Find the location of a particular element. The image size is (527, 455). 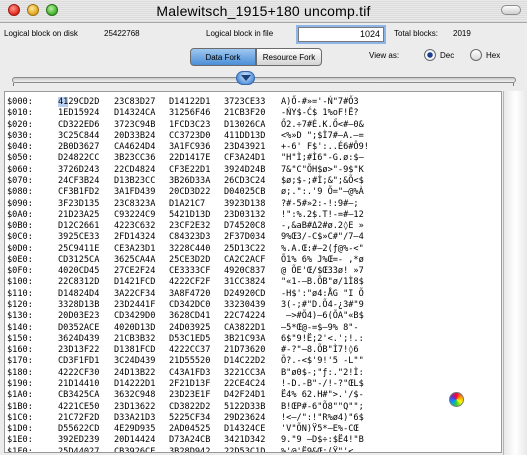

hex-word: 22CD4824 is located at coordinates (134, 170).